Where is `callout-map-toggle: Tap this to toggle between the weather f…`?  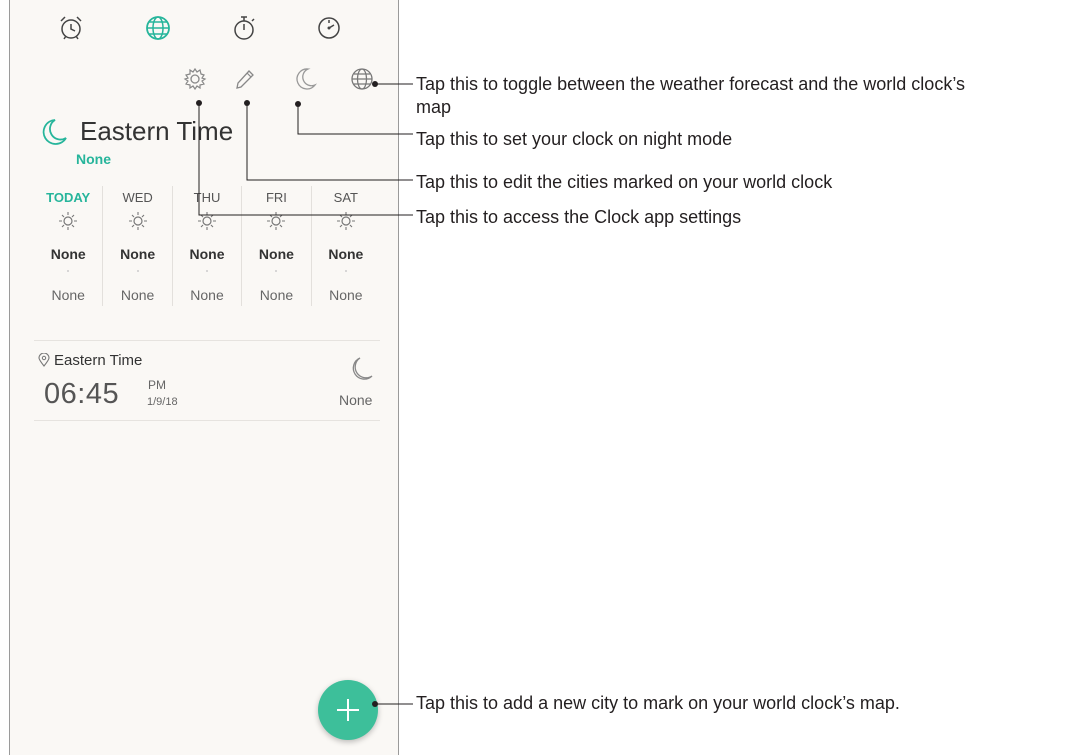
callout-map-toggle: Tap this to toggle between the weather f… is located at coordinates (690, 96).